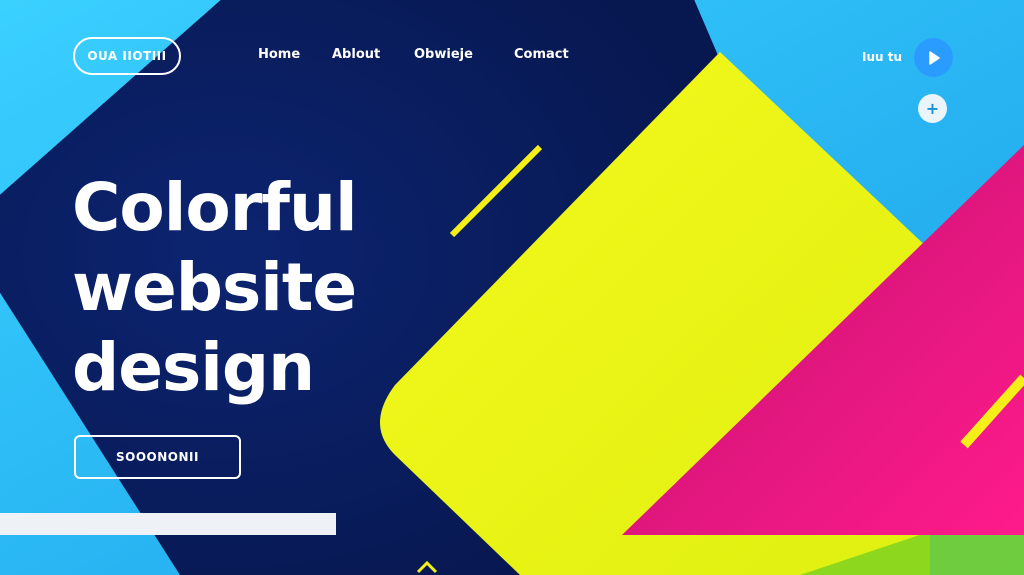  I want to click on hero-title-line-2: website, so click(214, 287).